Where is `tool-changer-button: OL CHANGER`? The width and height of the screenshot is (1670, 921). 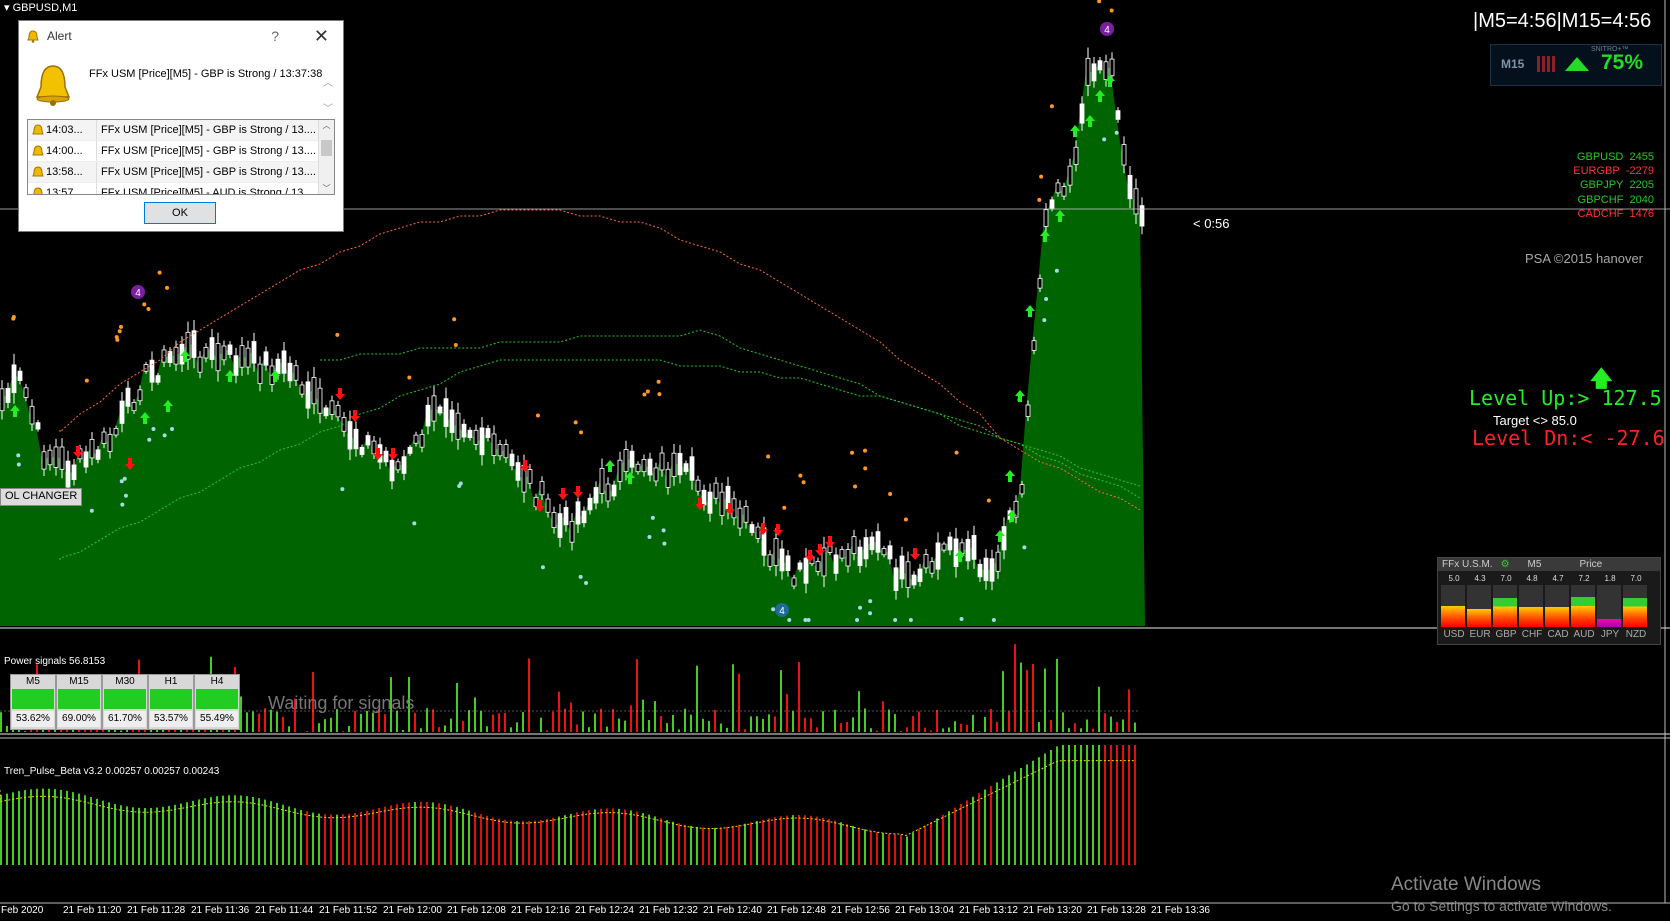
tool-changer-button: OL CHANGER is located at coordinates (41, 497).